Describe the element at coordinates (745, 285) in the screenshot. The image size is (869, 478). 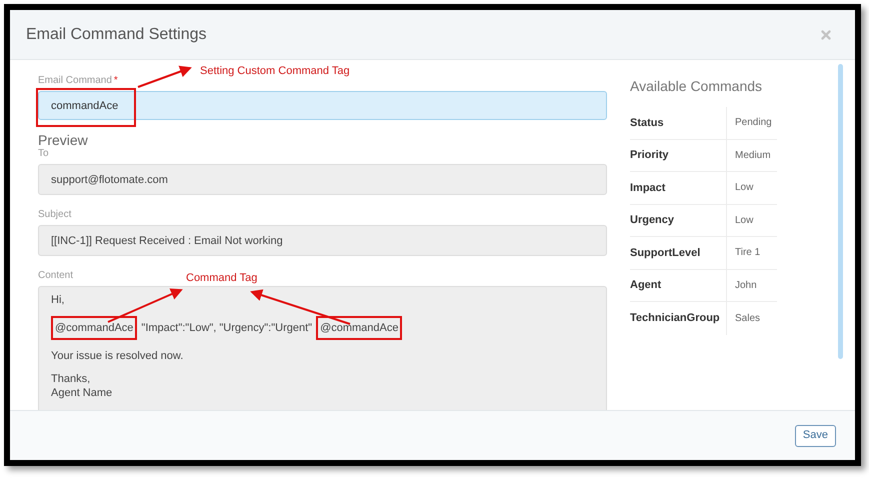
I see `command-value: John` at that location.